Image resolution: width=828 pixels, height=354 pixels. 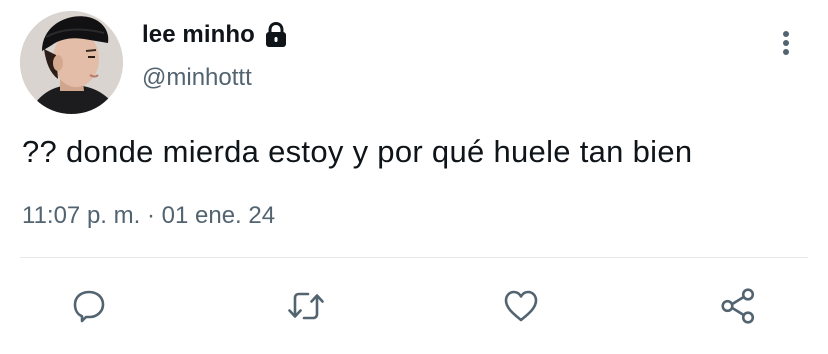 I want to click on avatar-photo, so click(x=71, y=62).